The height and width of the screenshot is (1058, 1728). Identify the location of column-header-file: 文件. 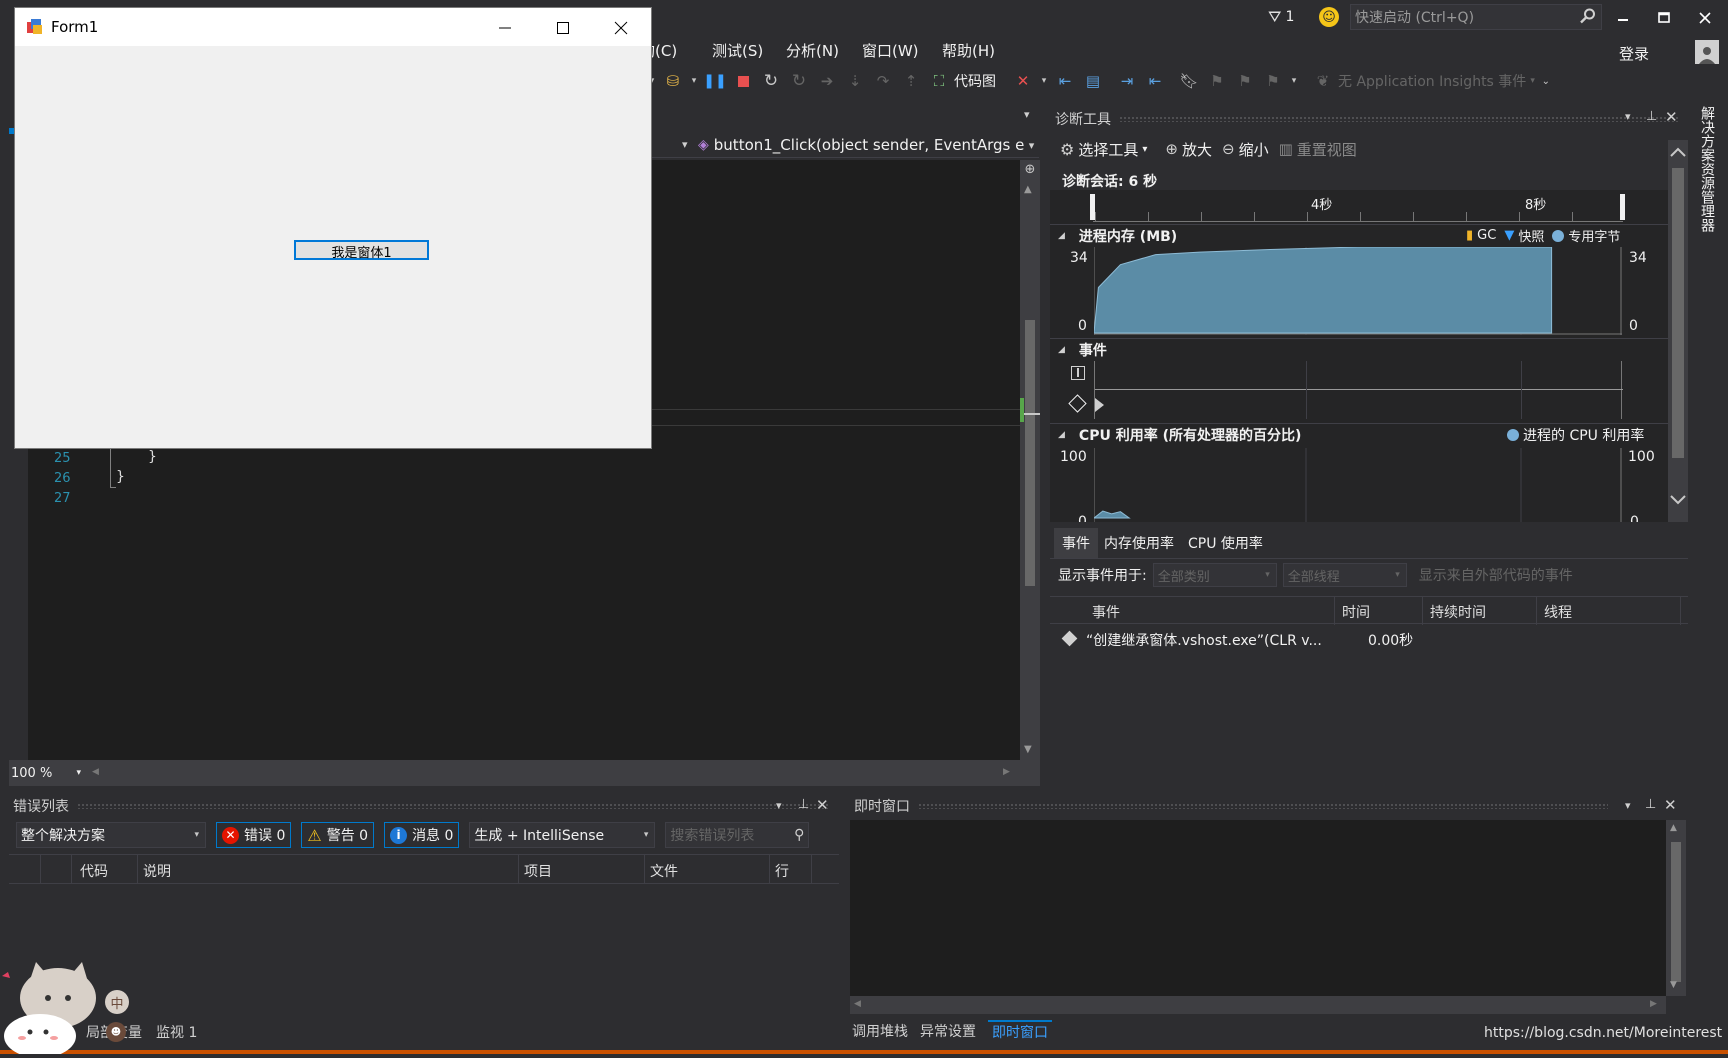
(664, 871).